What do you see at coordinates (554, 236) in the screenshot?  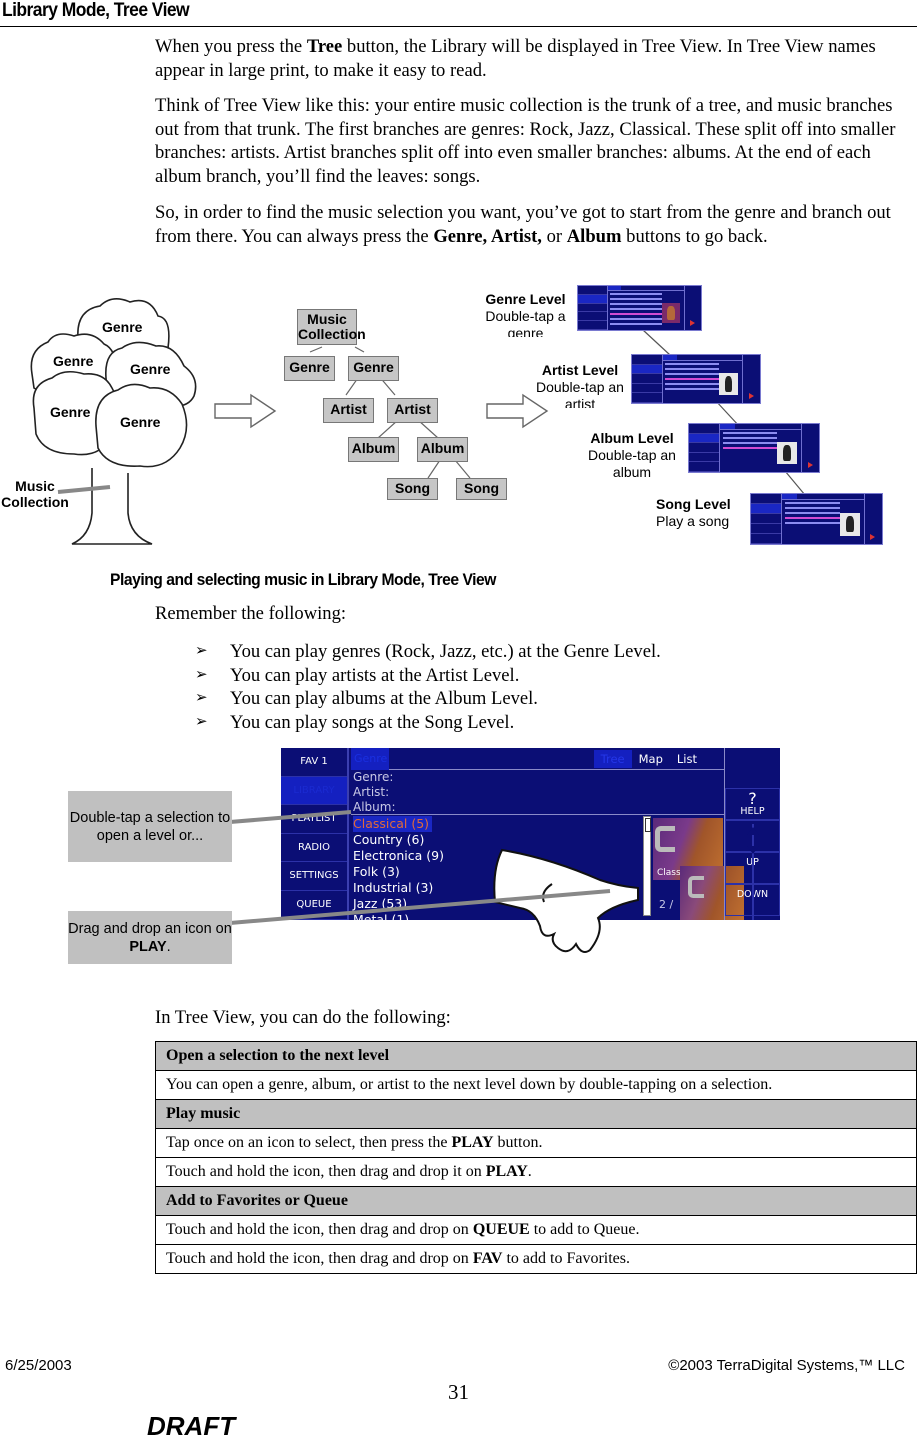 I see `text: or` at bounding box center [554, 236].